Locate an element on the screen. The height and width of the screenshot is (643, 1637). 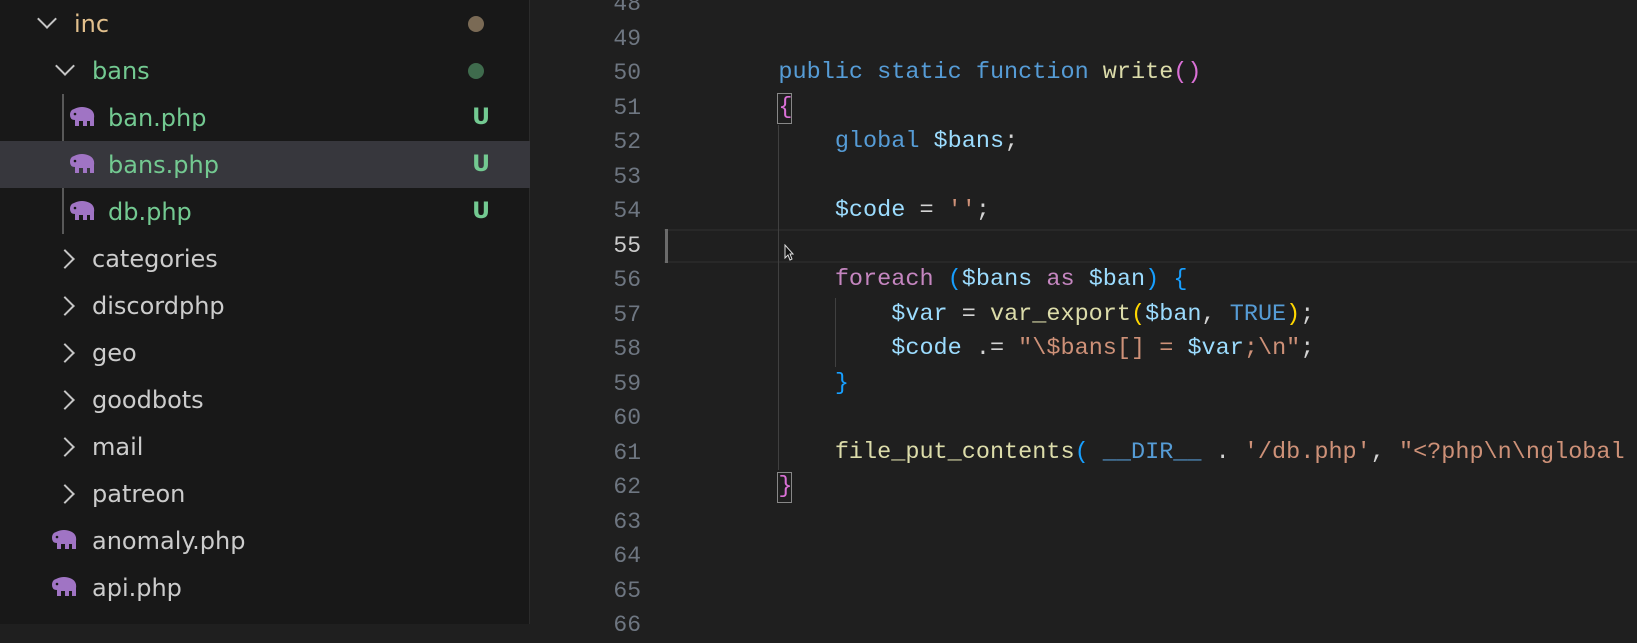
code-token: .= is located at coordinates (990, 348).